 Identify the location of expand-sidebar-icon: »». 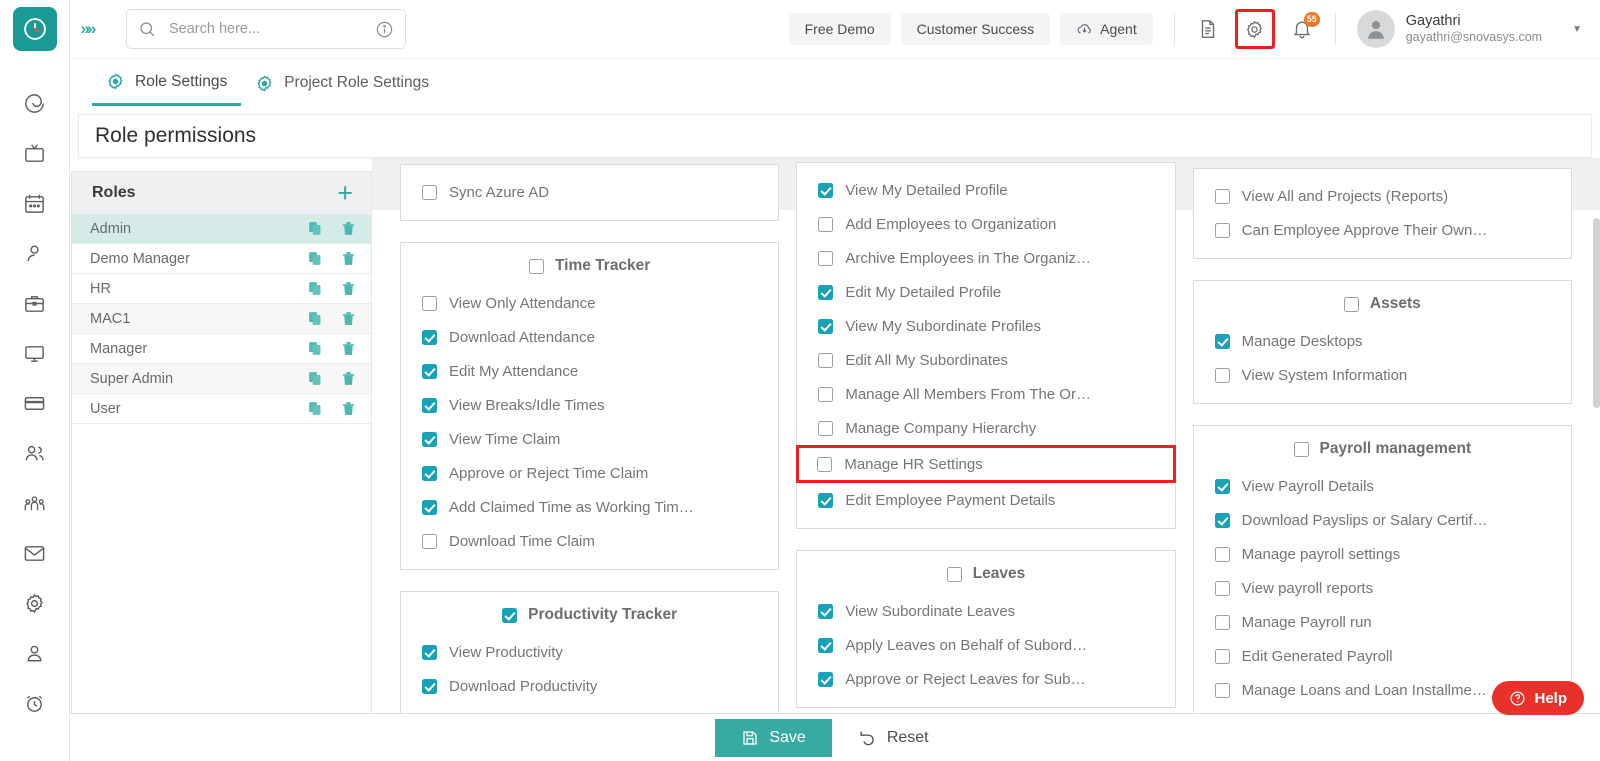
(87, 29).